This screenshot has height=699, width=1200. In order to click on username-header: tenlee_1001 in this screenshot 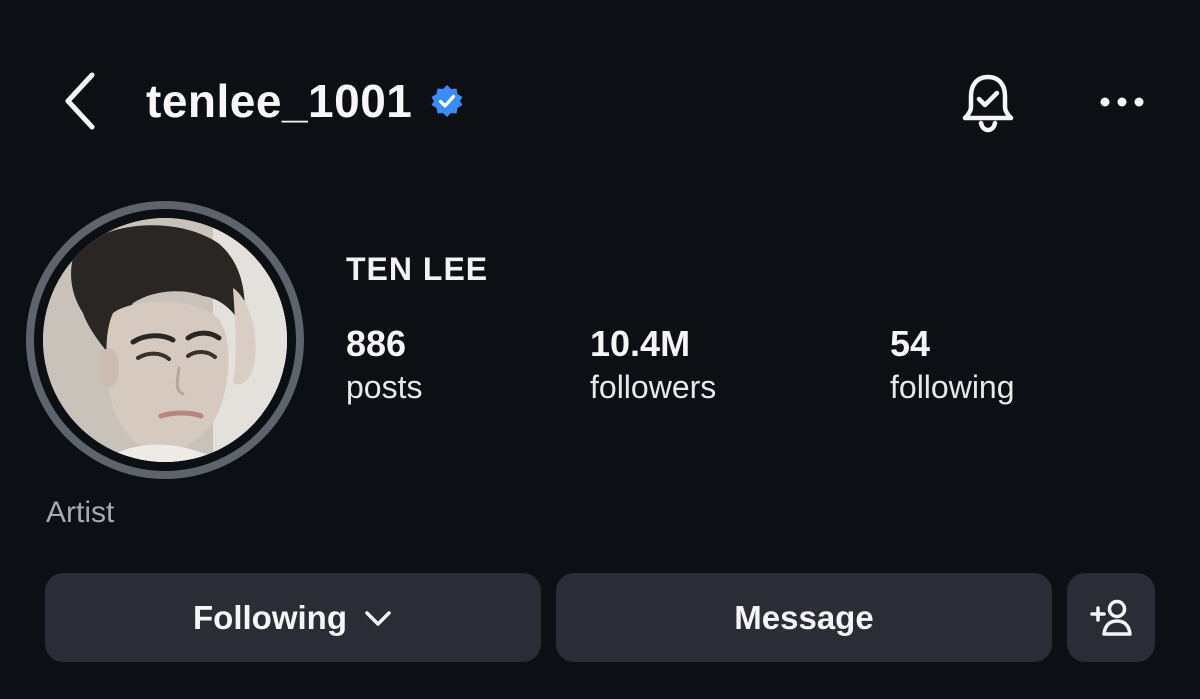, I will do `click(305, 101)`.